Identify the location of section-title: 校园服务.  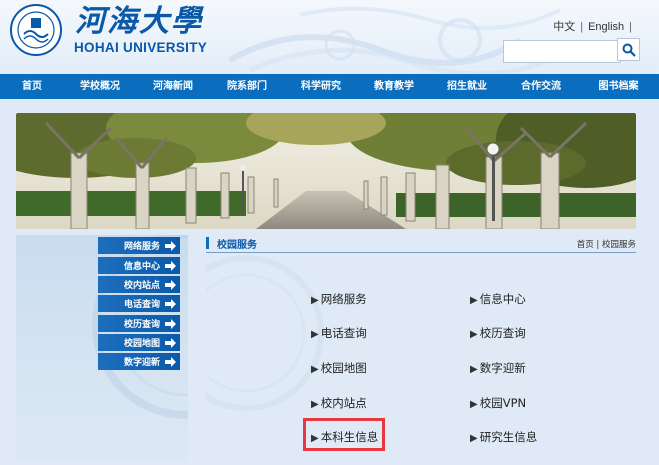
(237, 245).